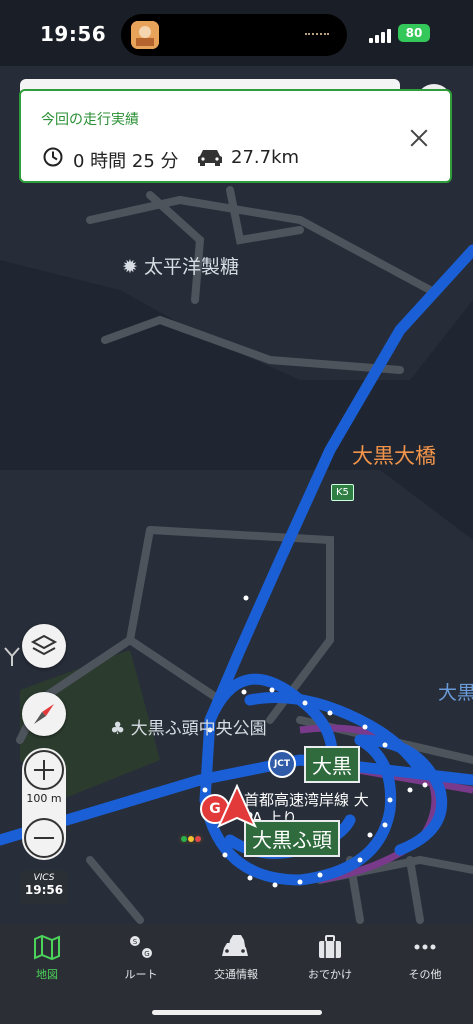 This screenshot has height=1024, width=473. What do you see at coordinates (342, 492) in the screenshot?
I see `route-shield-k5: K5` at bounding box center [342, 492].